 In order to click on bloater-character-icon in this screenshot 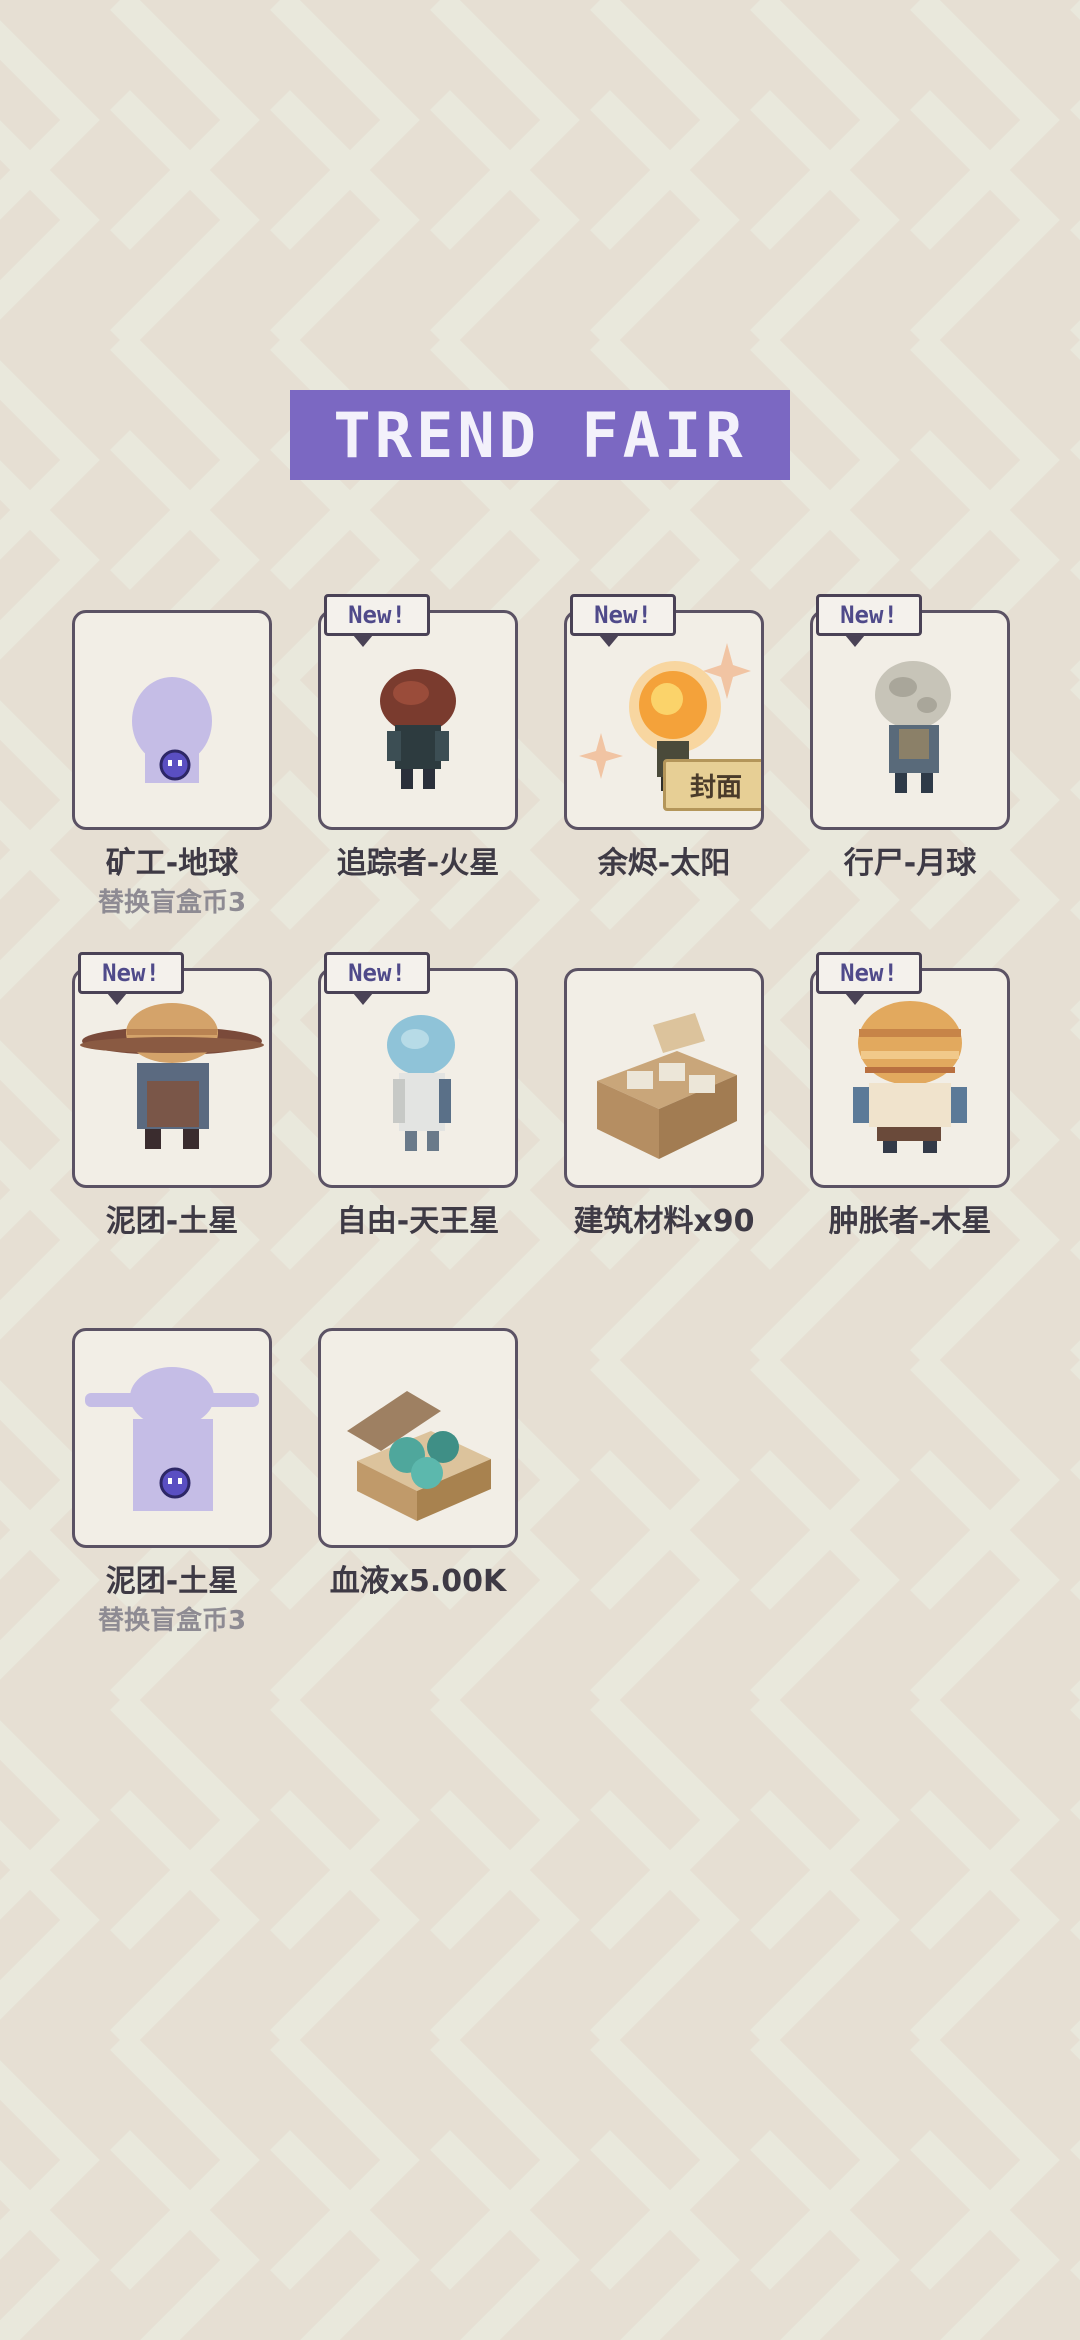, I will do `click(910, 1077)`.